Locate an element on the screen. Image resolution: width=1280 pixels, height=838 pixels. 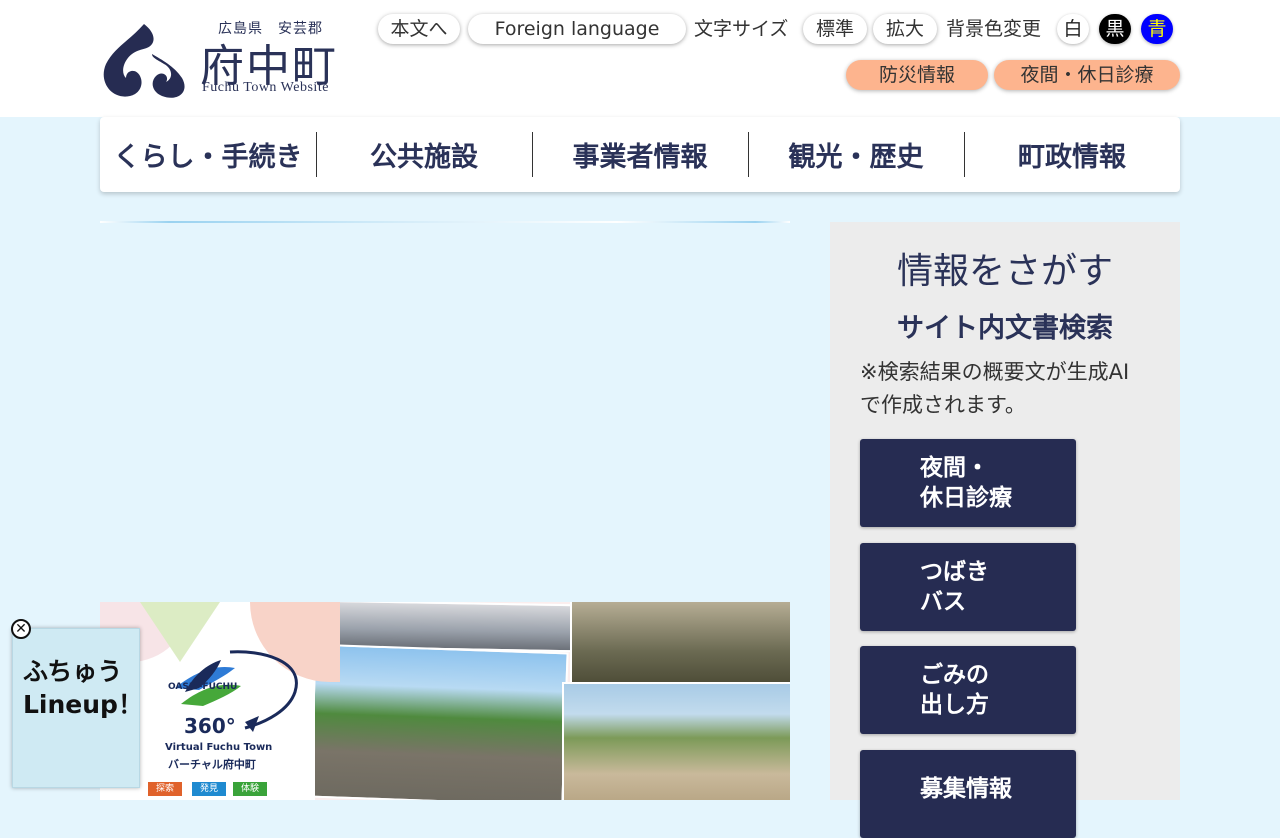
banner-tag-discover: 発見 is located at coordinates (209, 789).